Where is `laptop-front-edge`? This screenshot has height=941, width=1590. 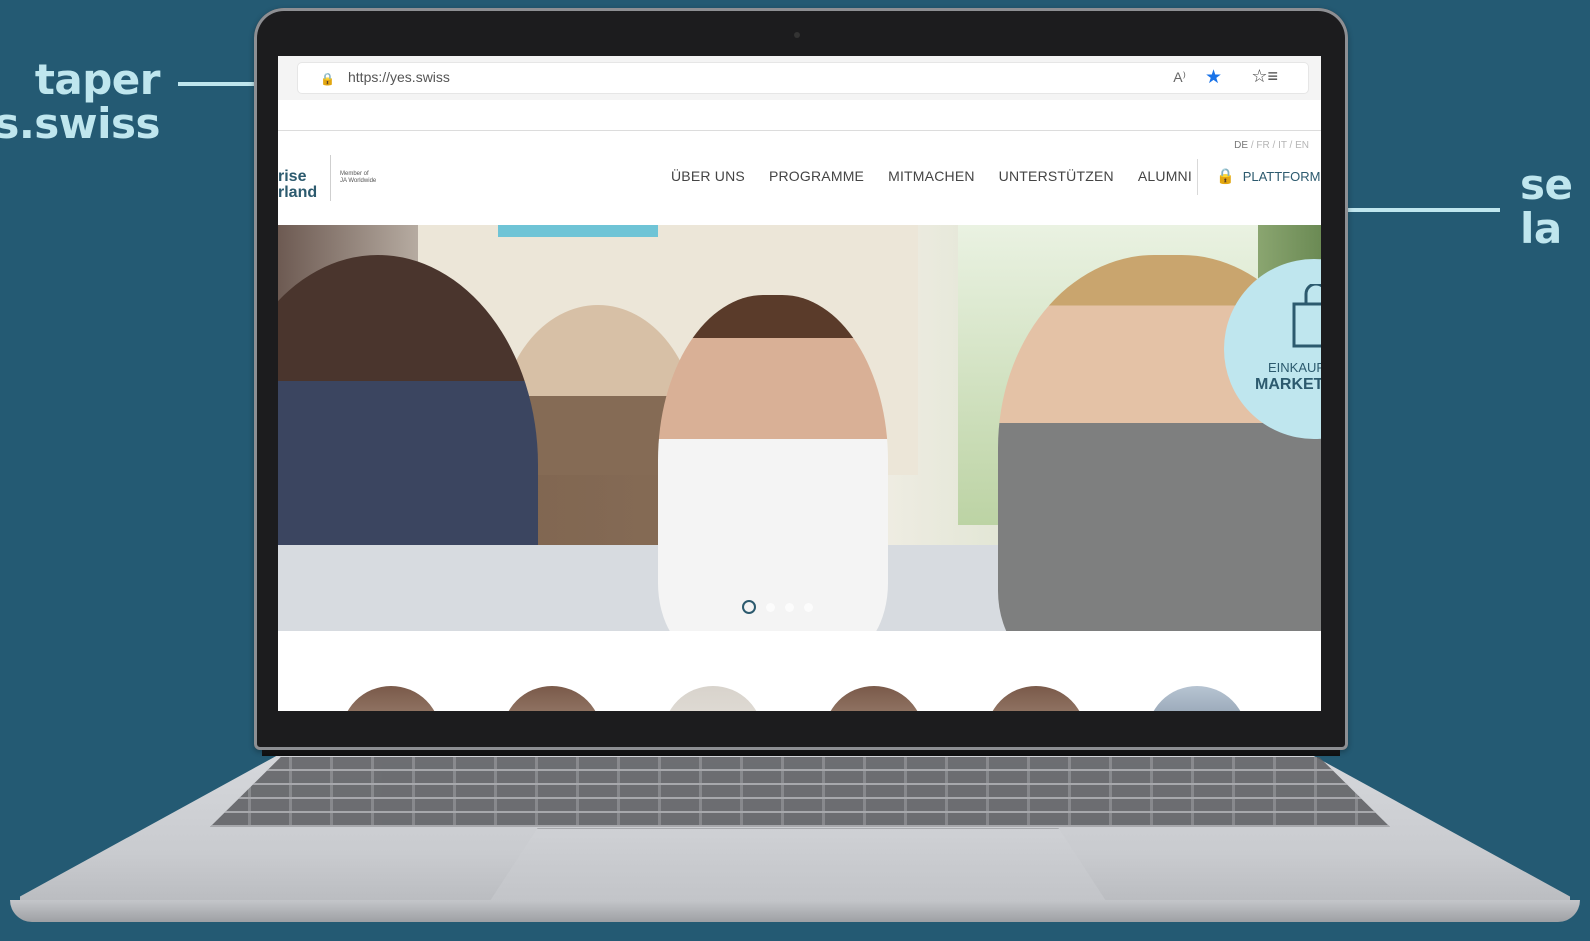 laptop-front-edge is located at coordinates (795, 911).